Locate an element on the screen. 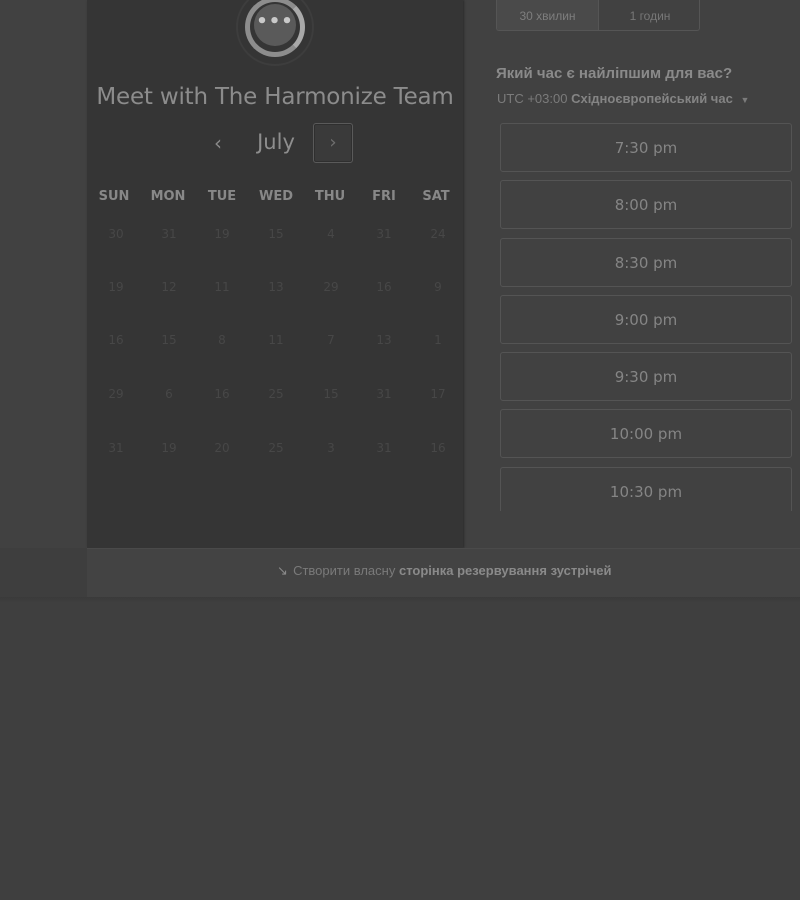 Image resolution: width=800 pixels, height=900 pixels. calendar-day: 17 is located at coordinates (438, 394).